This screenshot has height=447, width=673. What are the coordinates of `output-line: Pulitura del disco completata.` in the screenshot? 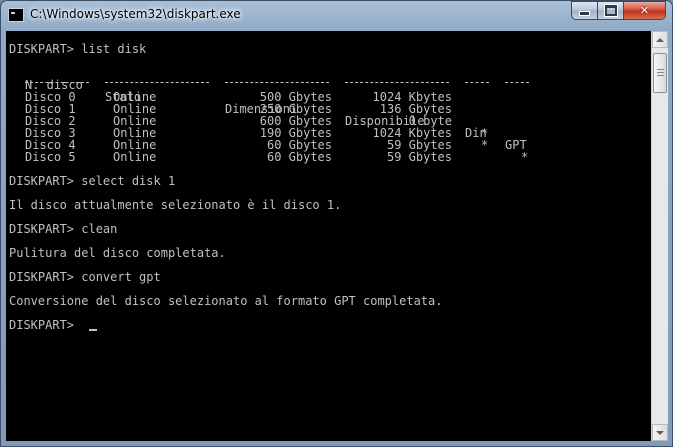 It's located at (117, 253).